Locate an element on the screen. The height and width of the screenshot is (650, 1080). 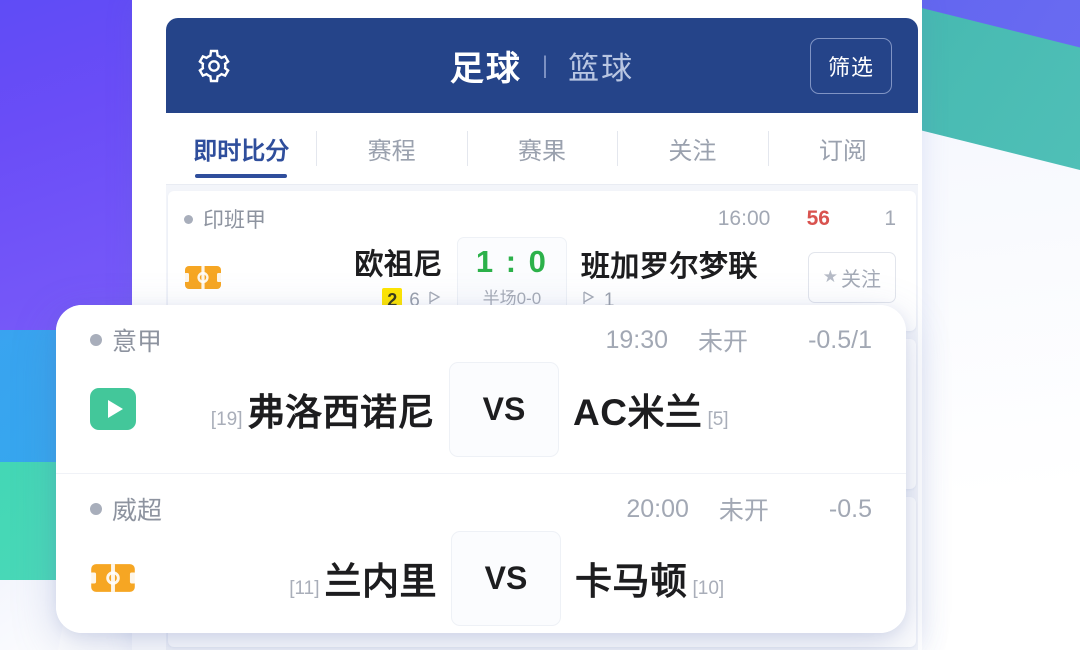
overlay-match-state-1: 未开 is located at coordinates (723, 342).